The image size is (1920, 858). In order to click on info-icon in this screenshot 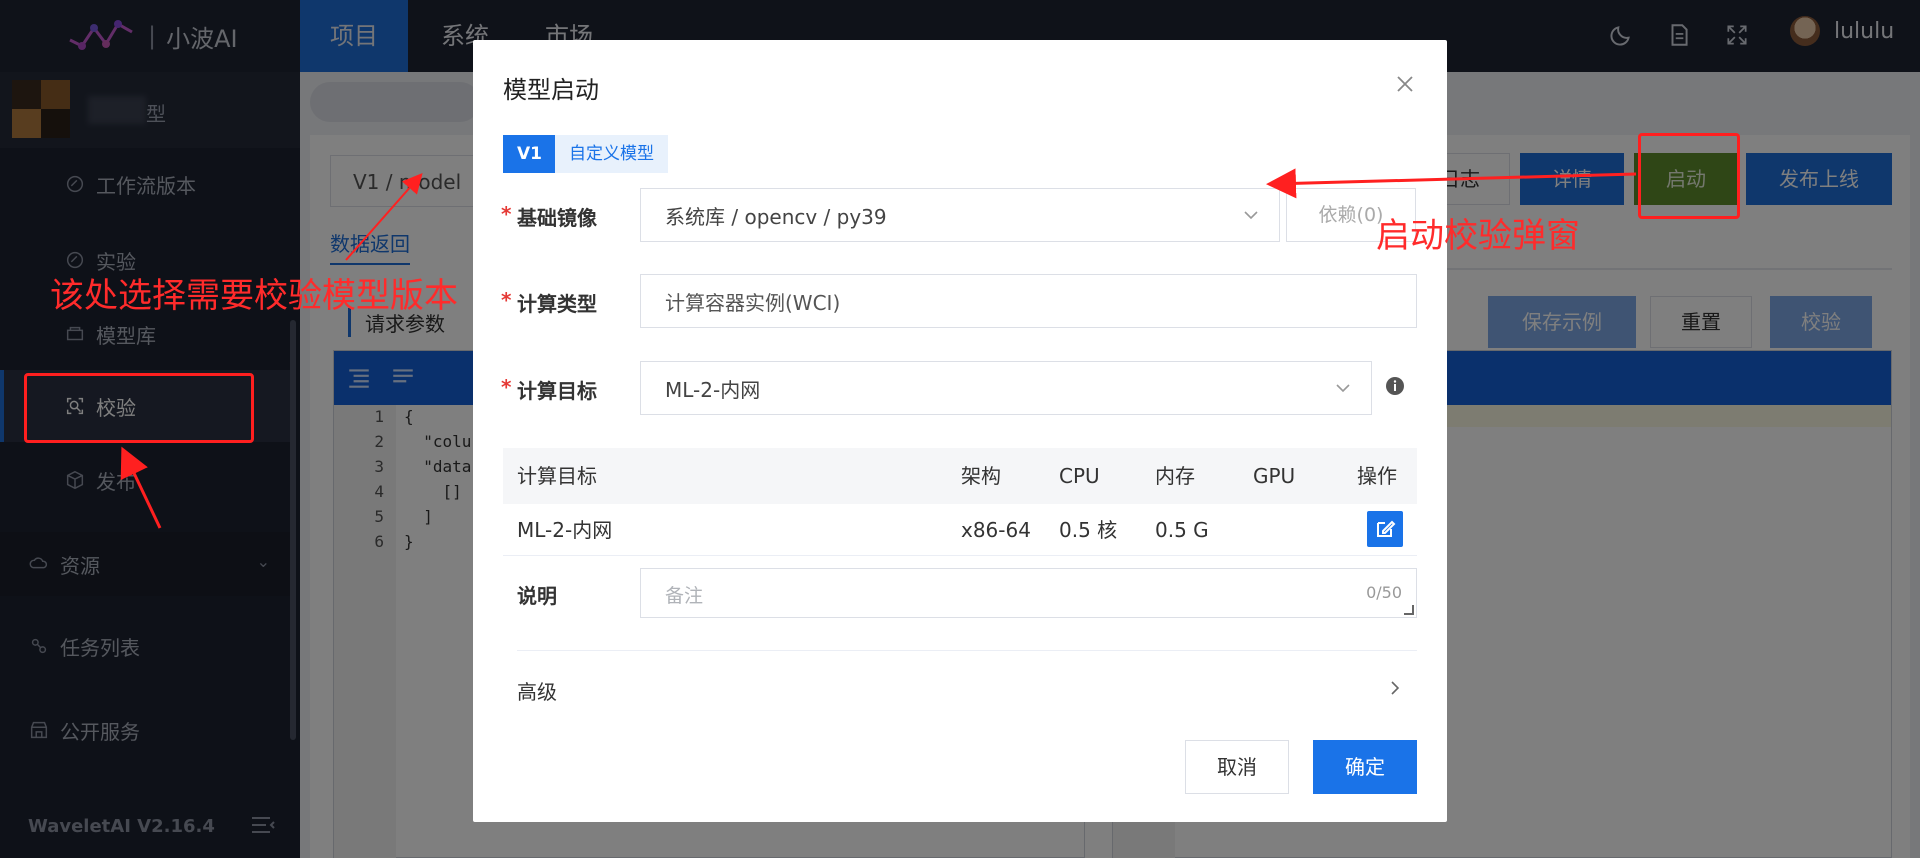, I will do `click(1395, 386)`.